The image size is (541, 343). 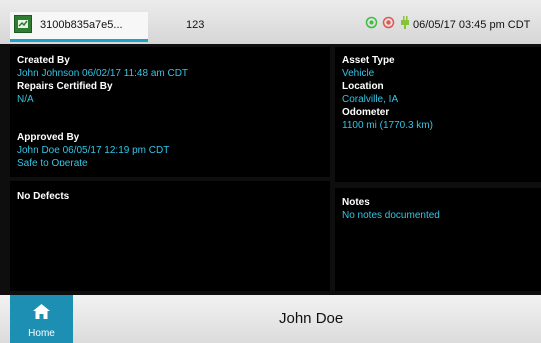 I want to click on document-icon, so click(x=23, y=24).